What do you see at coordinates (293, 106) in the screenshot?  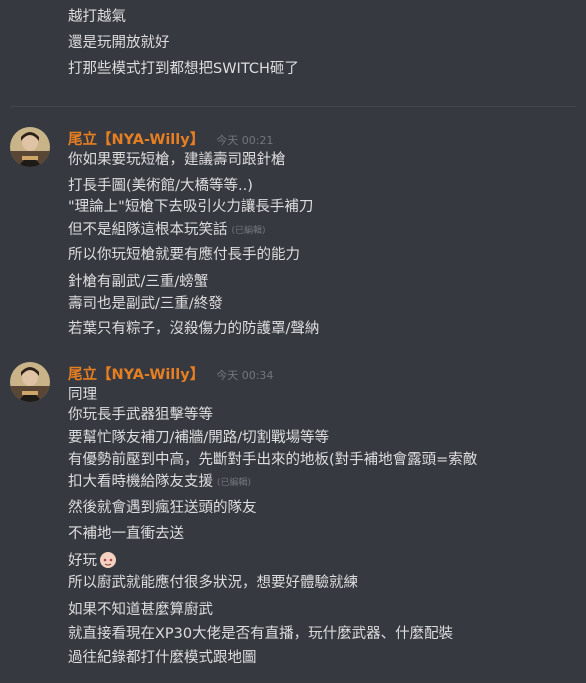 I see `message-divider` at bounding box center [293, 106].